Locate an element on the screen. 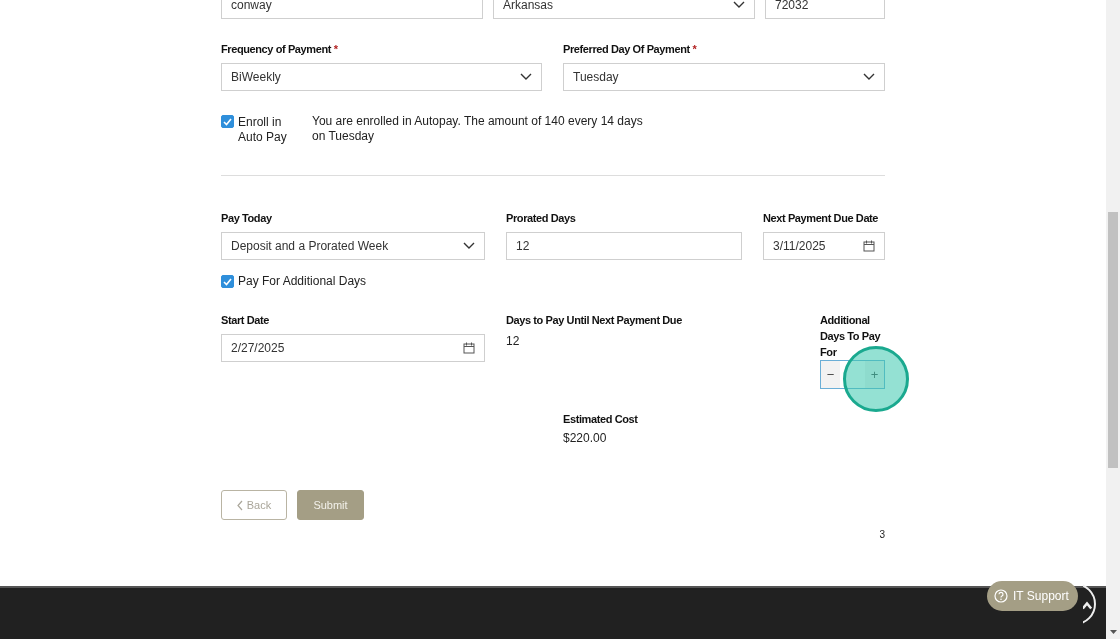 Image resolution: width=1120 pixels, height=639 pixels. text-field: 72032 is located at coordinates (825, 9).